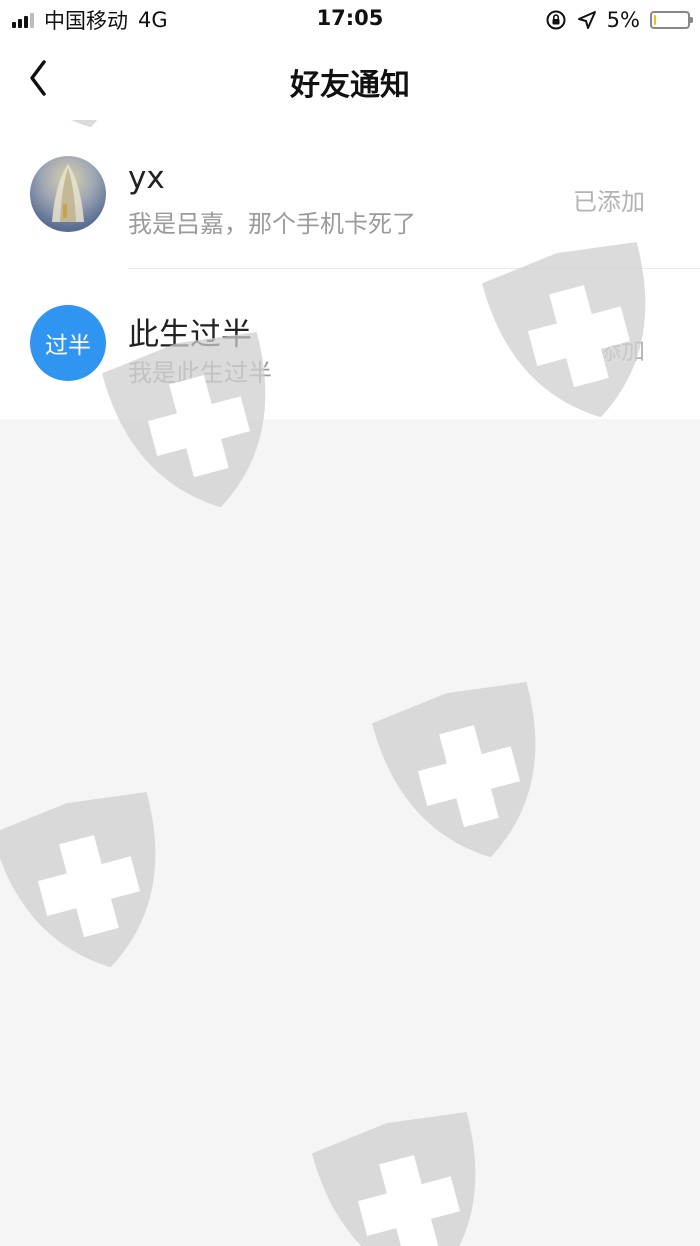 The width and height of the screenshot is (700, 1246). I want to click on avatar: 过半, so click(68, 343).